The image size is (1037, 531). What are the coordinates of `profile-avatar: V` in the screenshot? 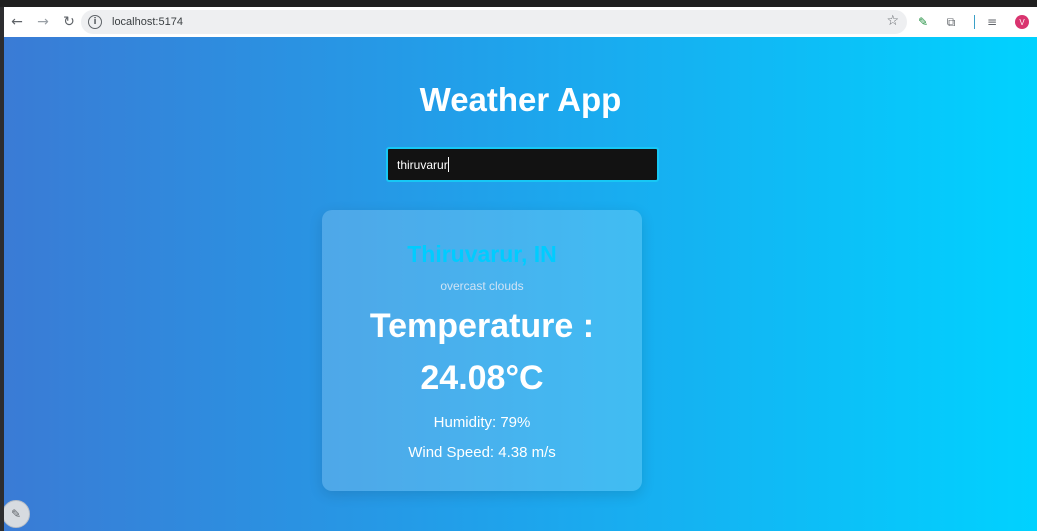 It's located at (1022, 22).